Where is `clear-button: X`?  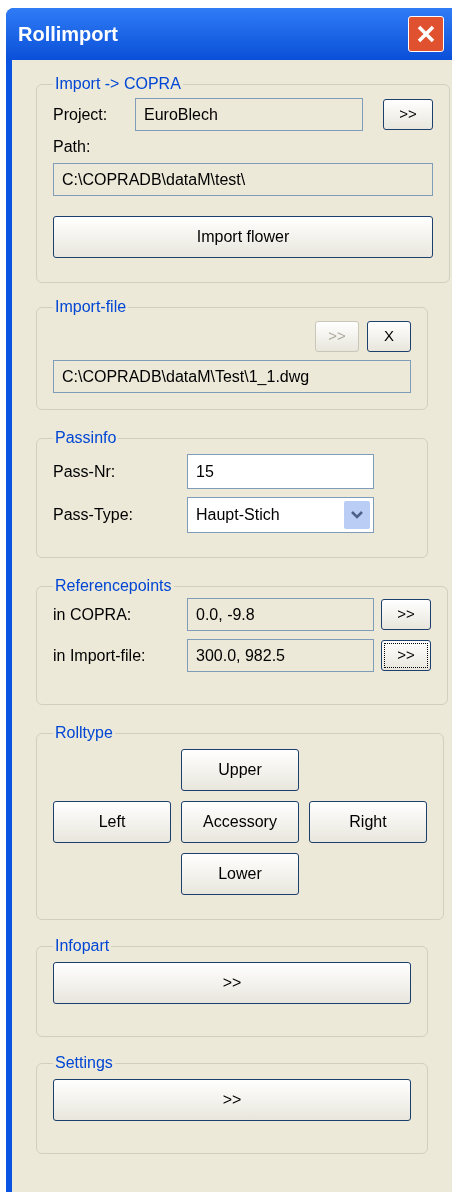
clear-button: X is located at coordinates (389, 336).